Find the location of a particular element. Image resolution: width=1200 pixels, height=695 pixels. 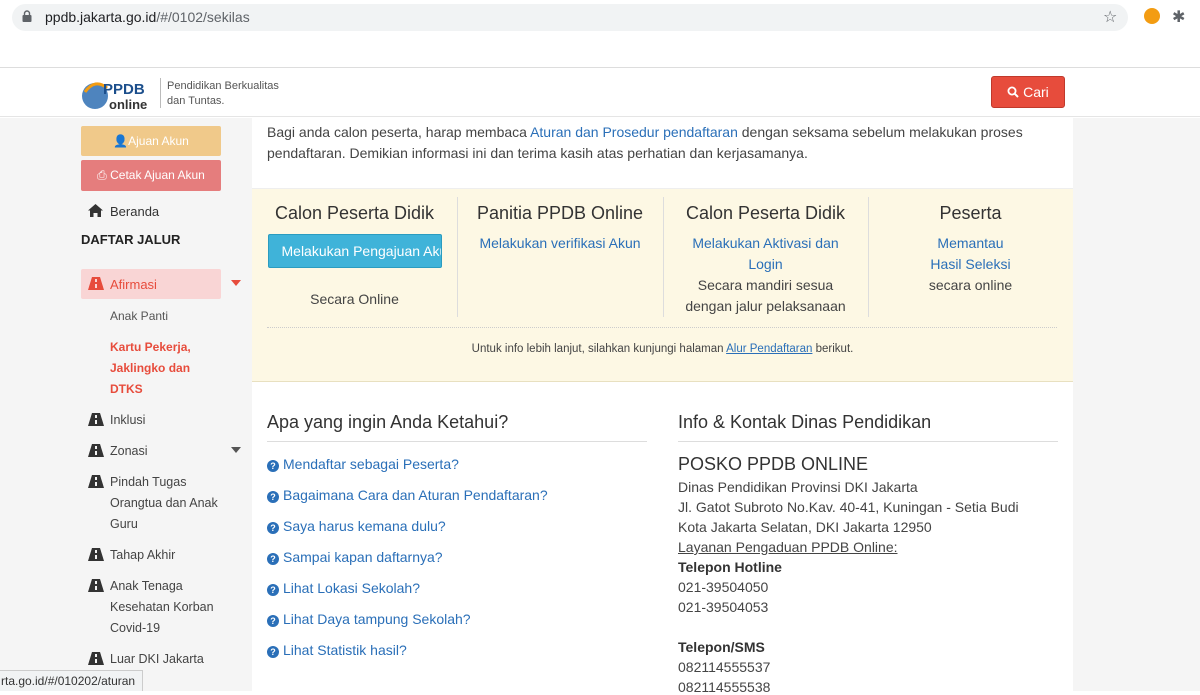

aktivasi-login-link: Melakukan Aktivasi dan Login is located at coordinates (765, 254).